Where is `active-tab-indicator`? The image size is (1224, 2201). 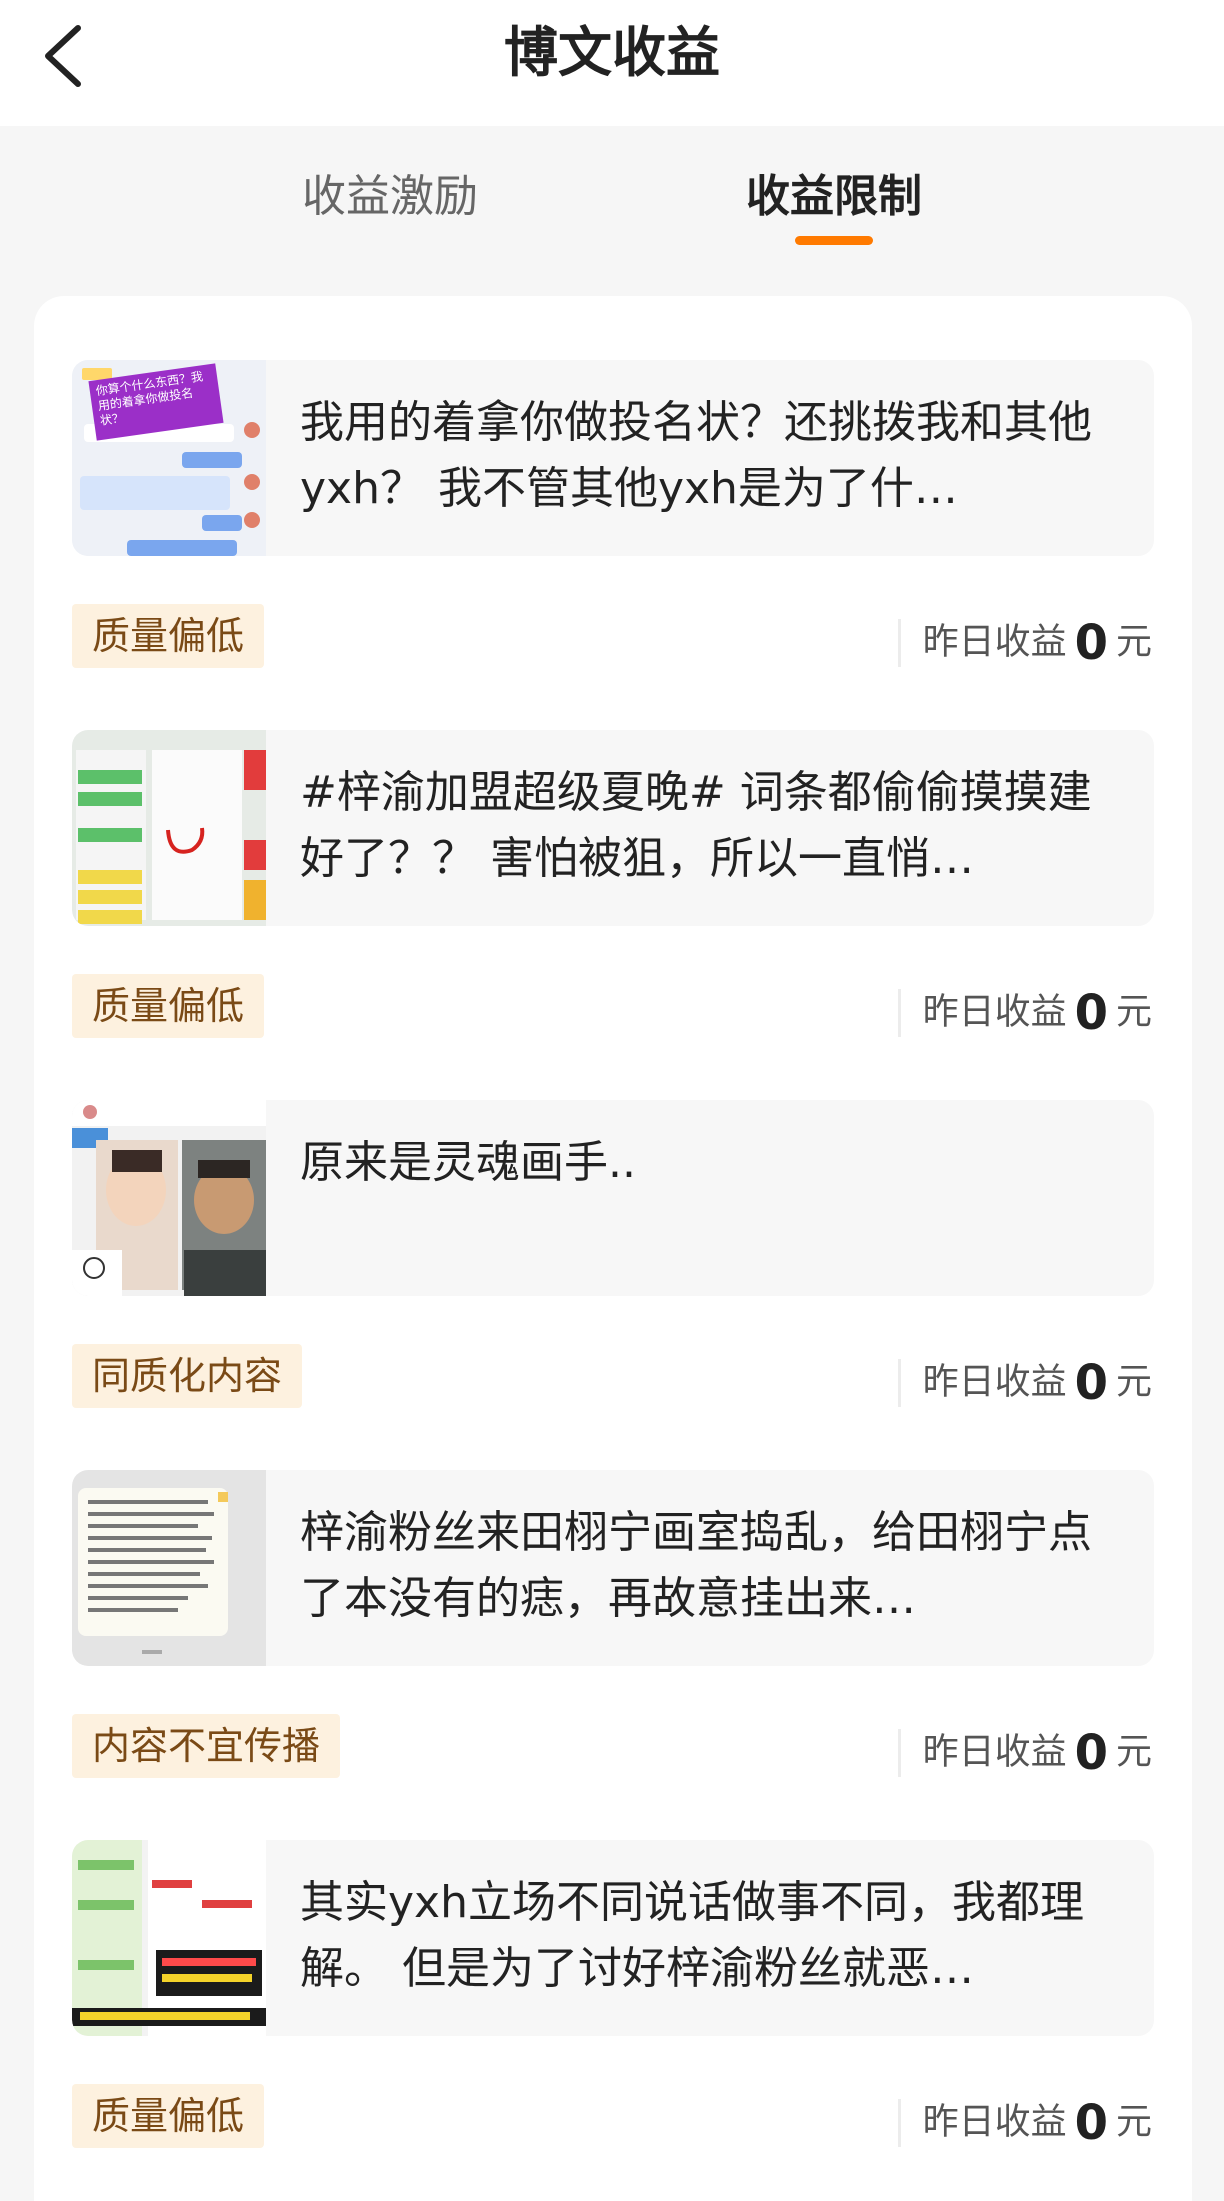 active-tab-indicator is located at coordinates (834, 240).